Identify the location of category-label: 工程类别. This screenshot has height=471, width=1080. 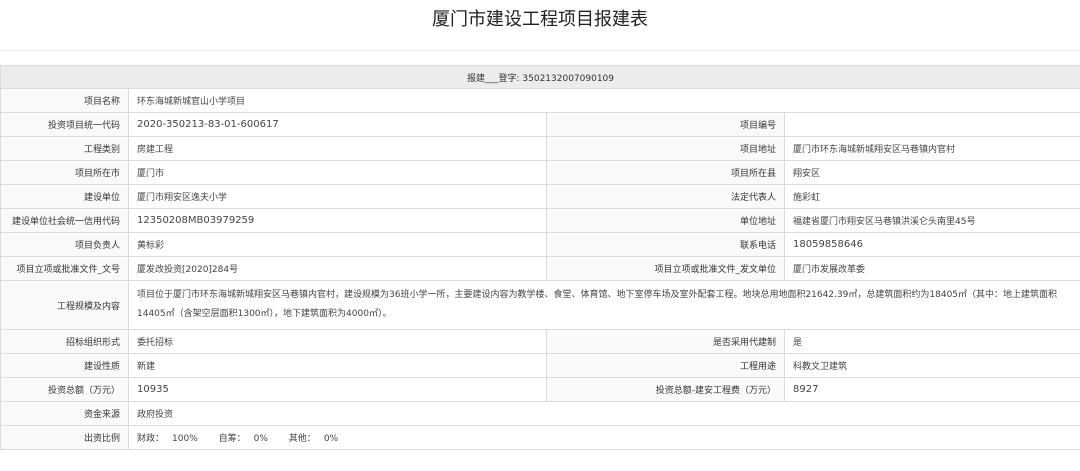
(64, 148).